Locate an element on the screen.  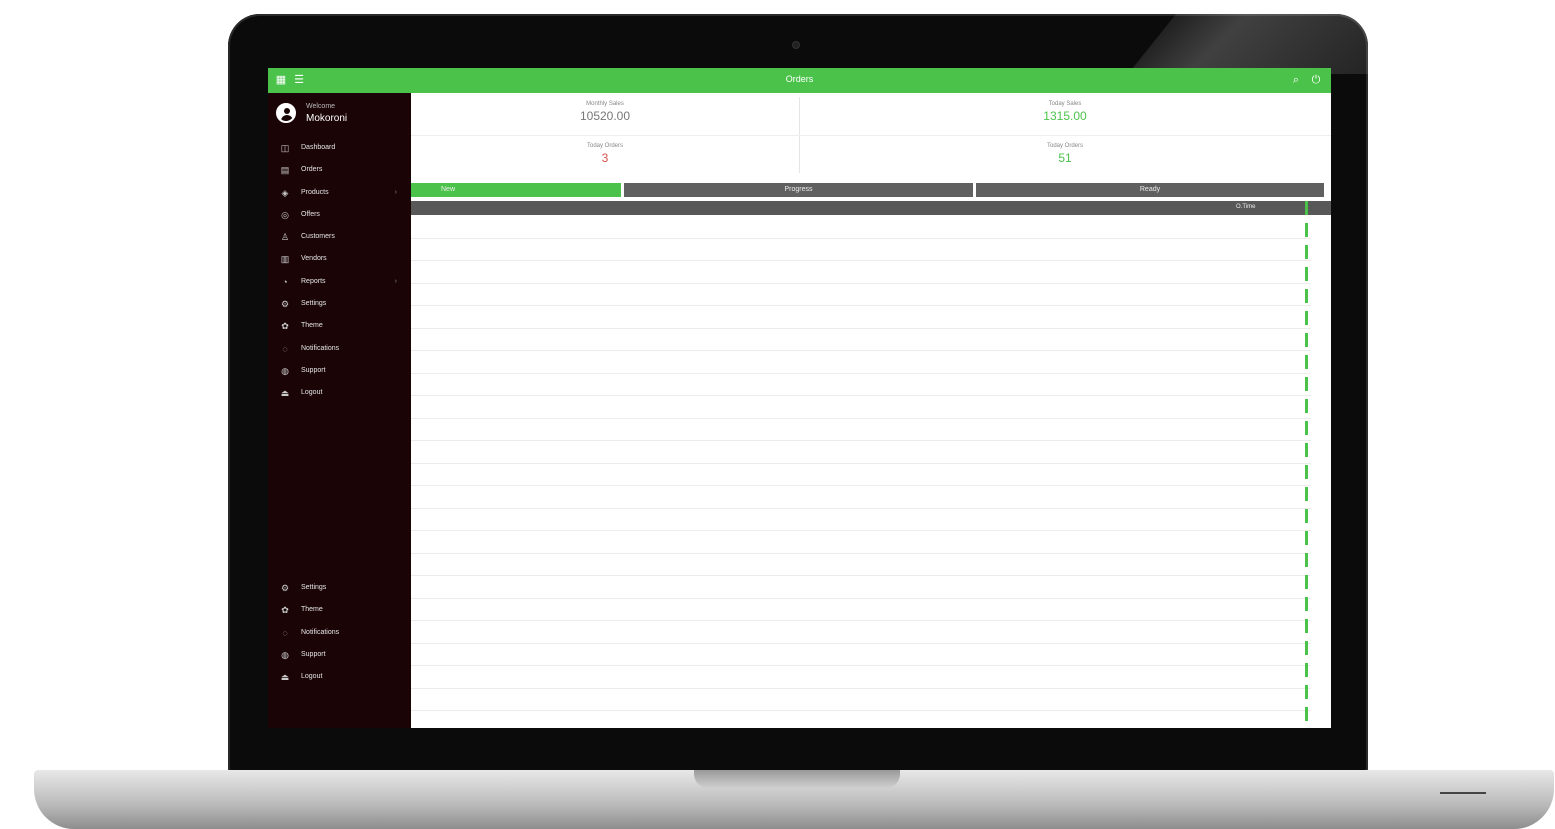
tab-new: New is located at coordinates (516, 190).